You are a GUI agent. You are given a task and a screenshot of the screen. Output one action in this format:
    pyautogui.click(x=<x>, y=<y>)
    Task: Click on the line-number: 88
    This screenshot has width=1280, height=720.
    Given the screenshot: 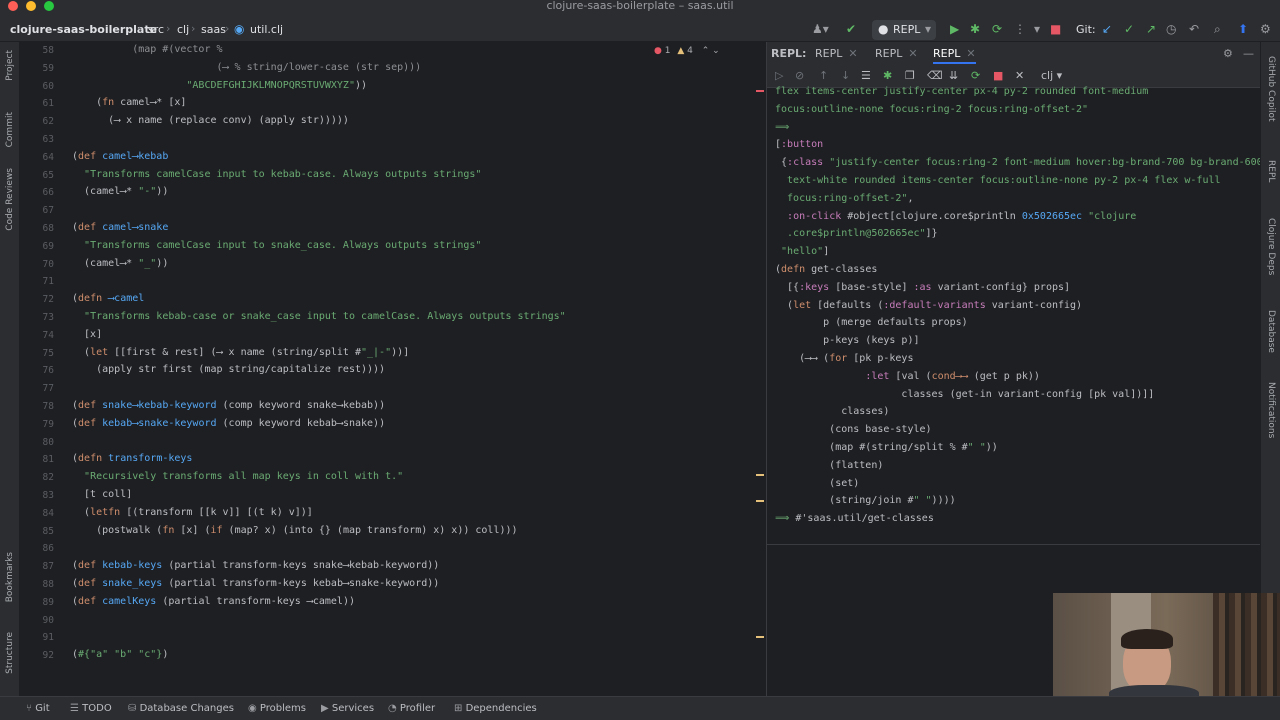 What is the action you would take?
    pyautogui.click(x=37, y=584)
    